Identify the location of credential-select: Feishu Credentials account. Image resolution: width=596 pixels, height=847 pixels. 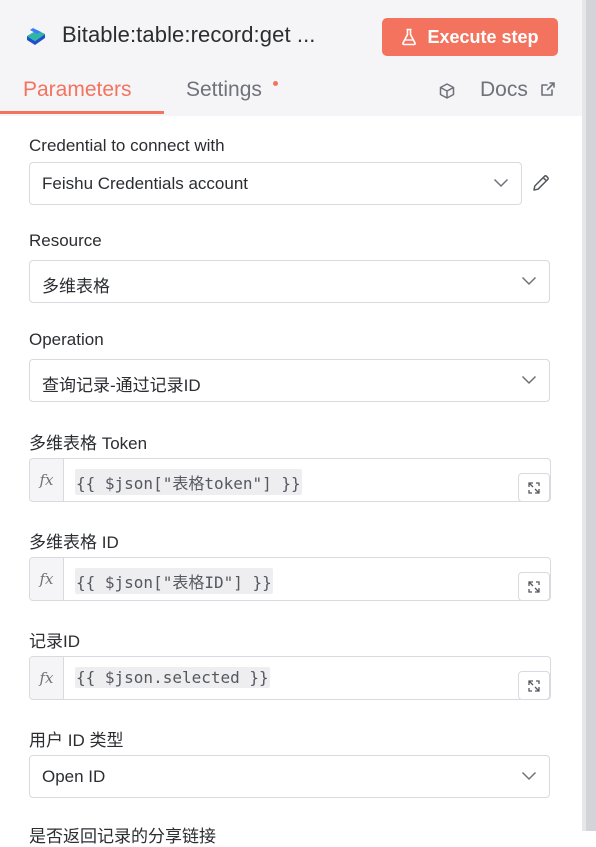
(275, 183).